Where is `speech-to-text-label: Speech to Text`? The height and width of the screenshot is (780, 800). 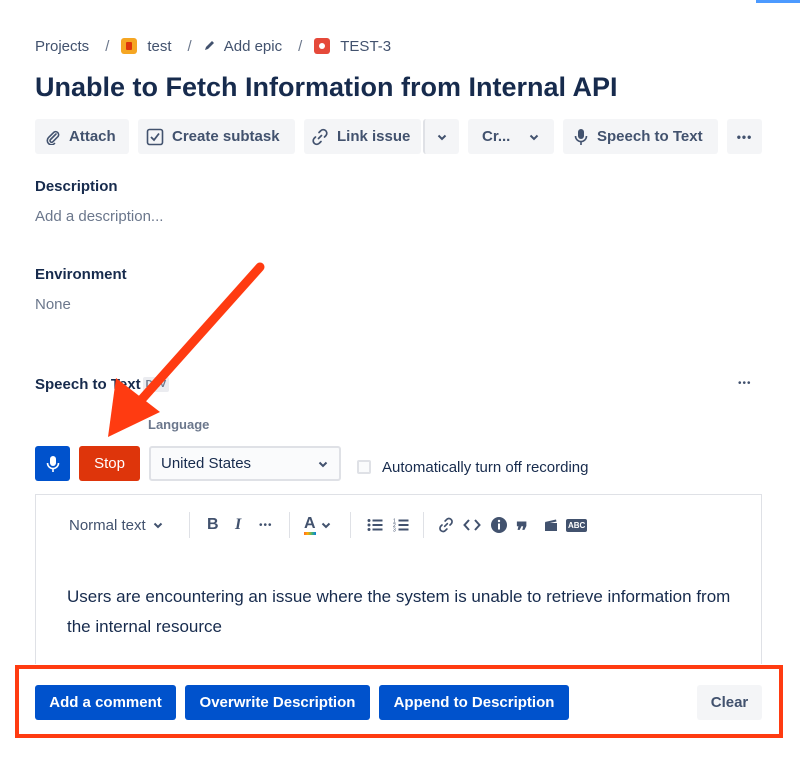 speech-to-text-label: Speech to Text is located at coordinates (650, 136).